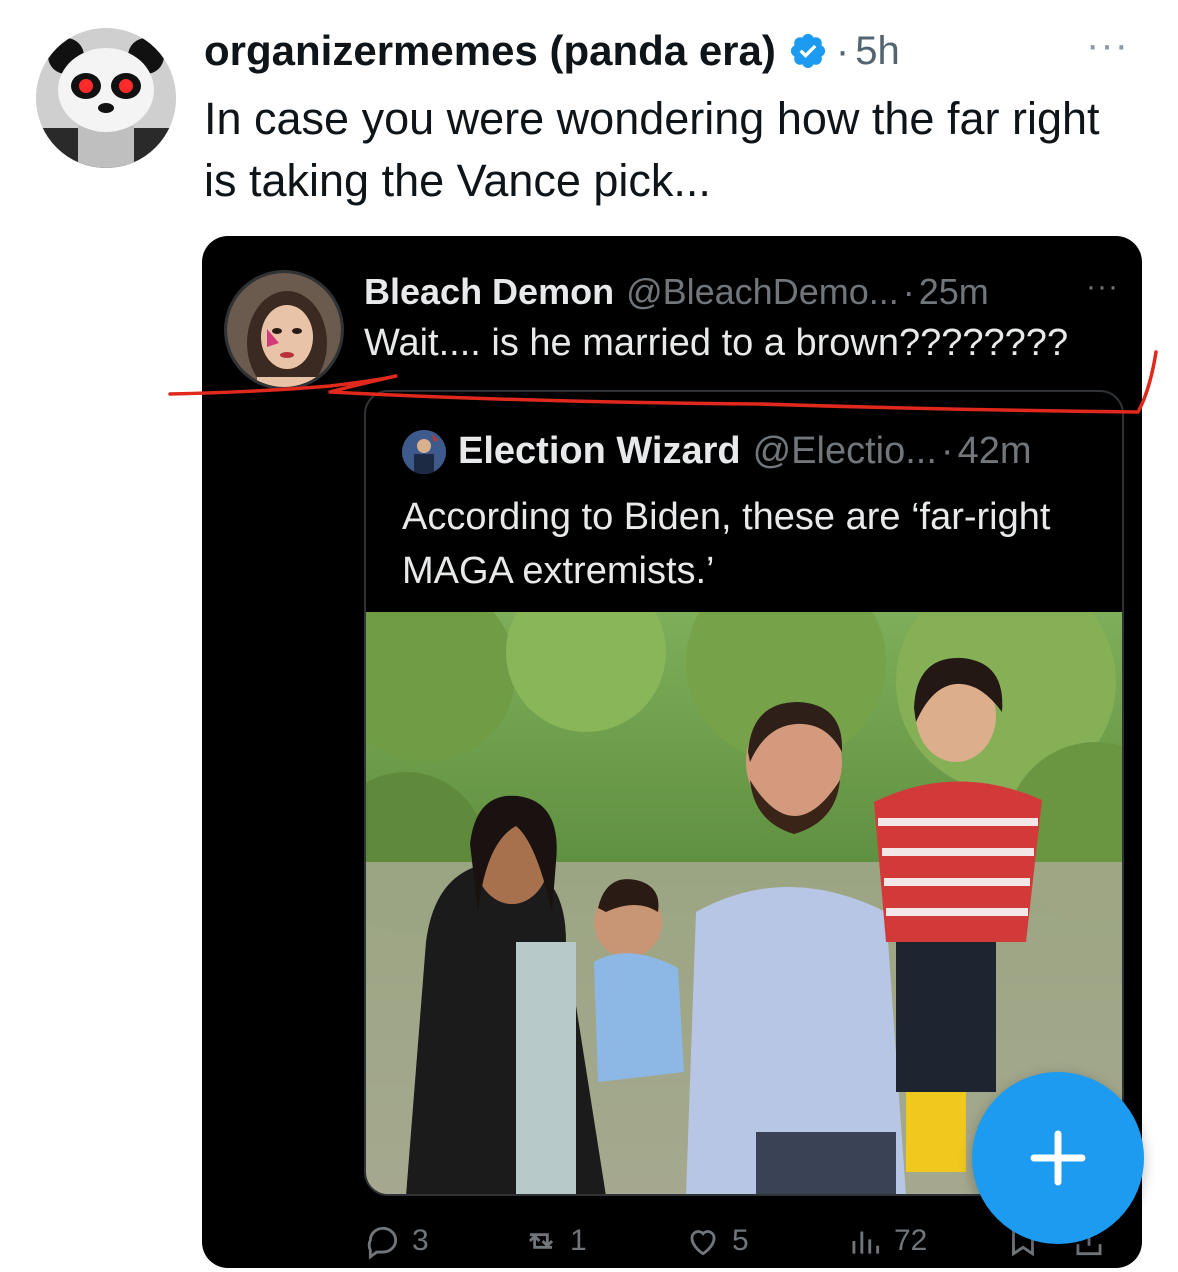  Describe the element at coordinates (877, 51) in the screenshot. I see `tweet-time: 5h` at that location.